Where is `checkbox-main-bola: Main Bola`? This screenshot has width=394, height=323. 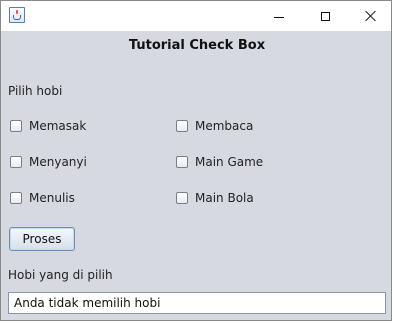
checkbox-main-bola: Main Bola is located at coordinates (215, 198).